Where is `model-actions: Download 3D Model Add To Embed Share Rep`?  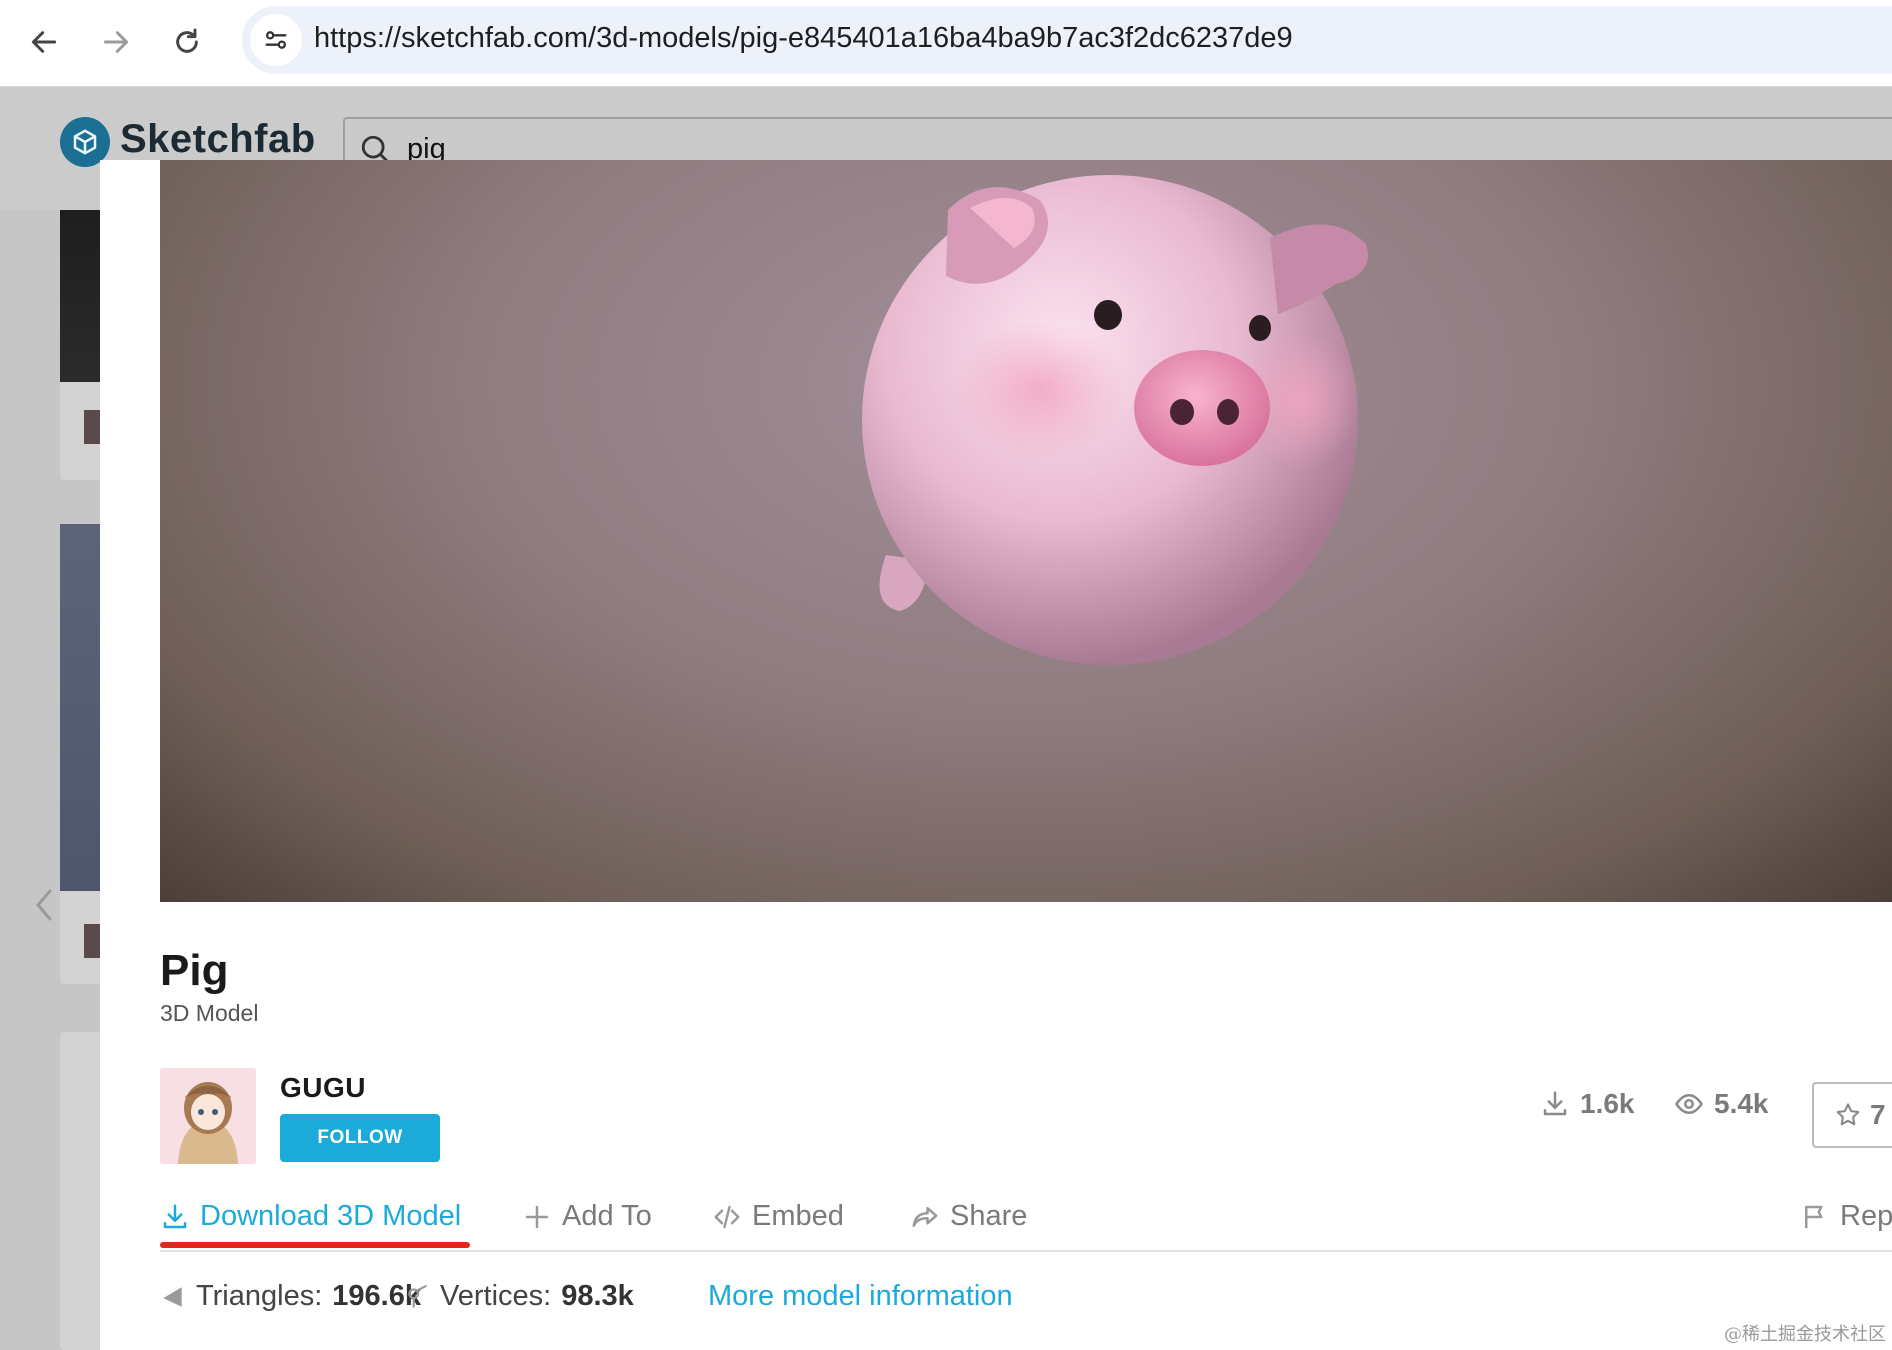
model-actions: Download 3D Model Add To Embed Share Rep is located at coordinates (1026, 1223).